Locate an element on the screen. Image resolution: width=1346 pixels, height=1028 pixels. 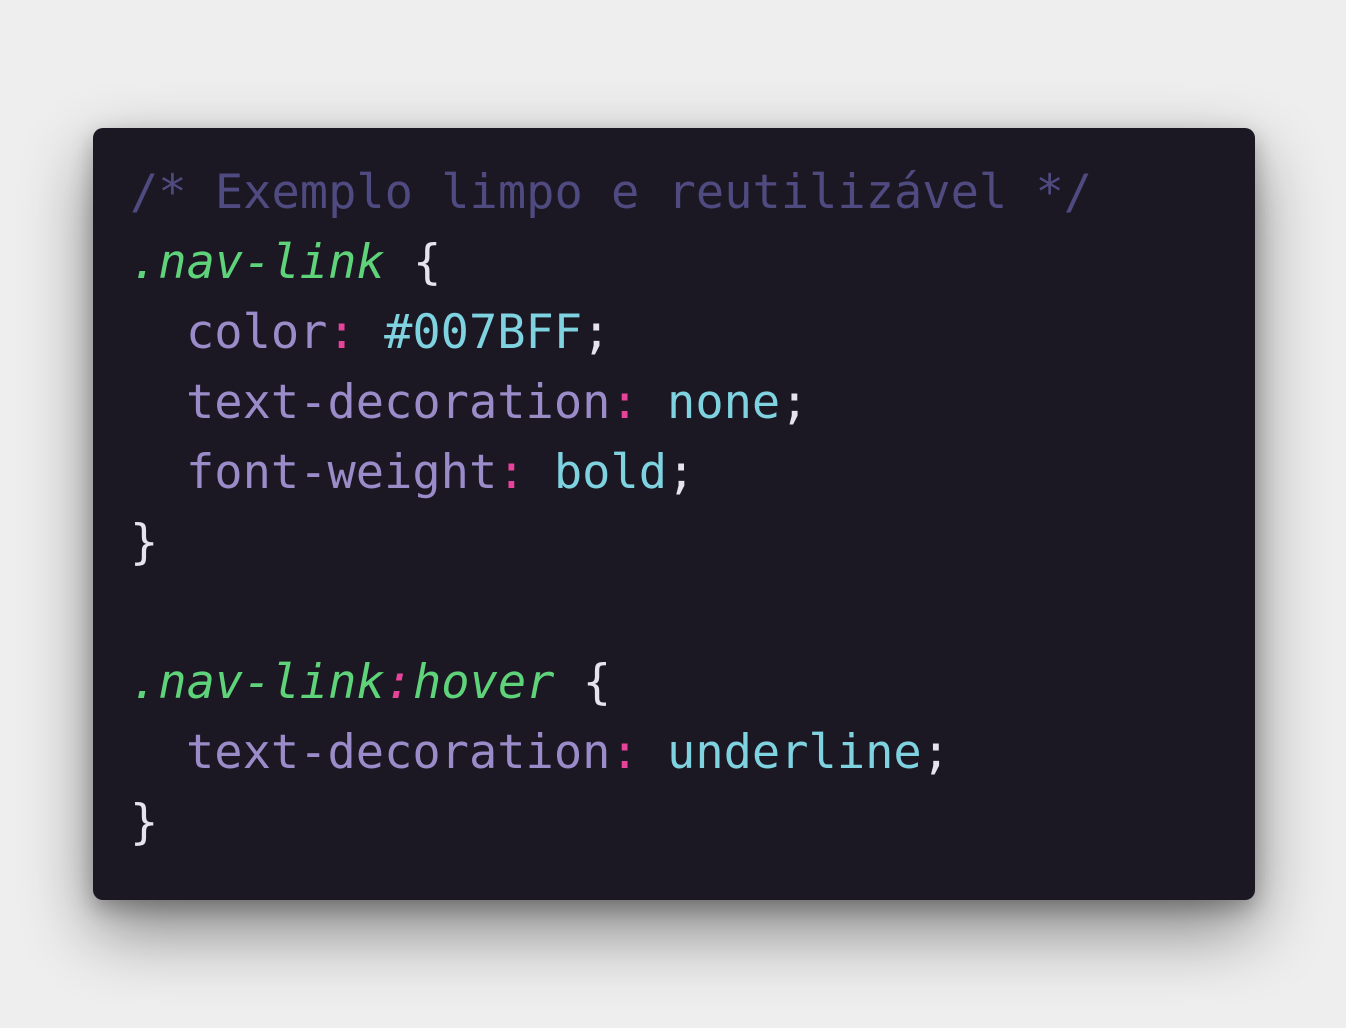
code-line-declaration: text-decoration: none; is located at coordinates (692, 403).